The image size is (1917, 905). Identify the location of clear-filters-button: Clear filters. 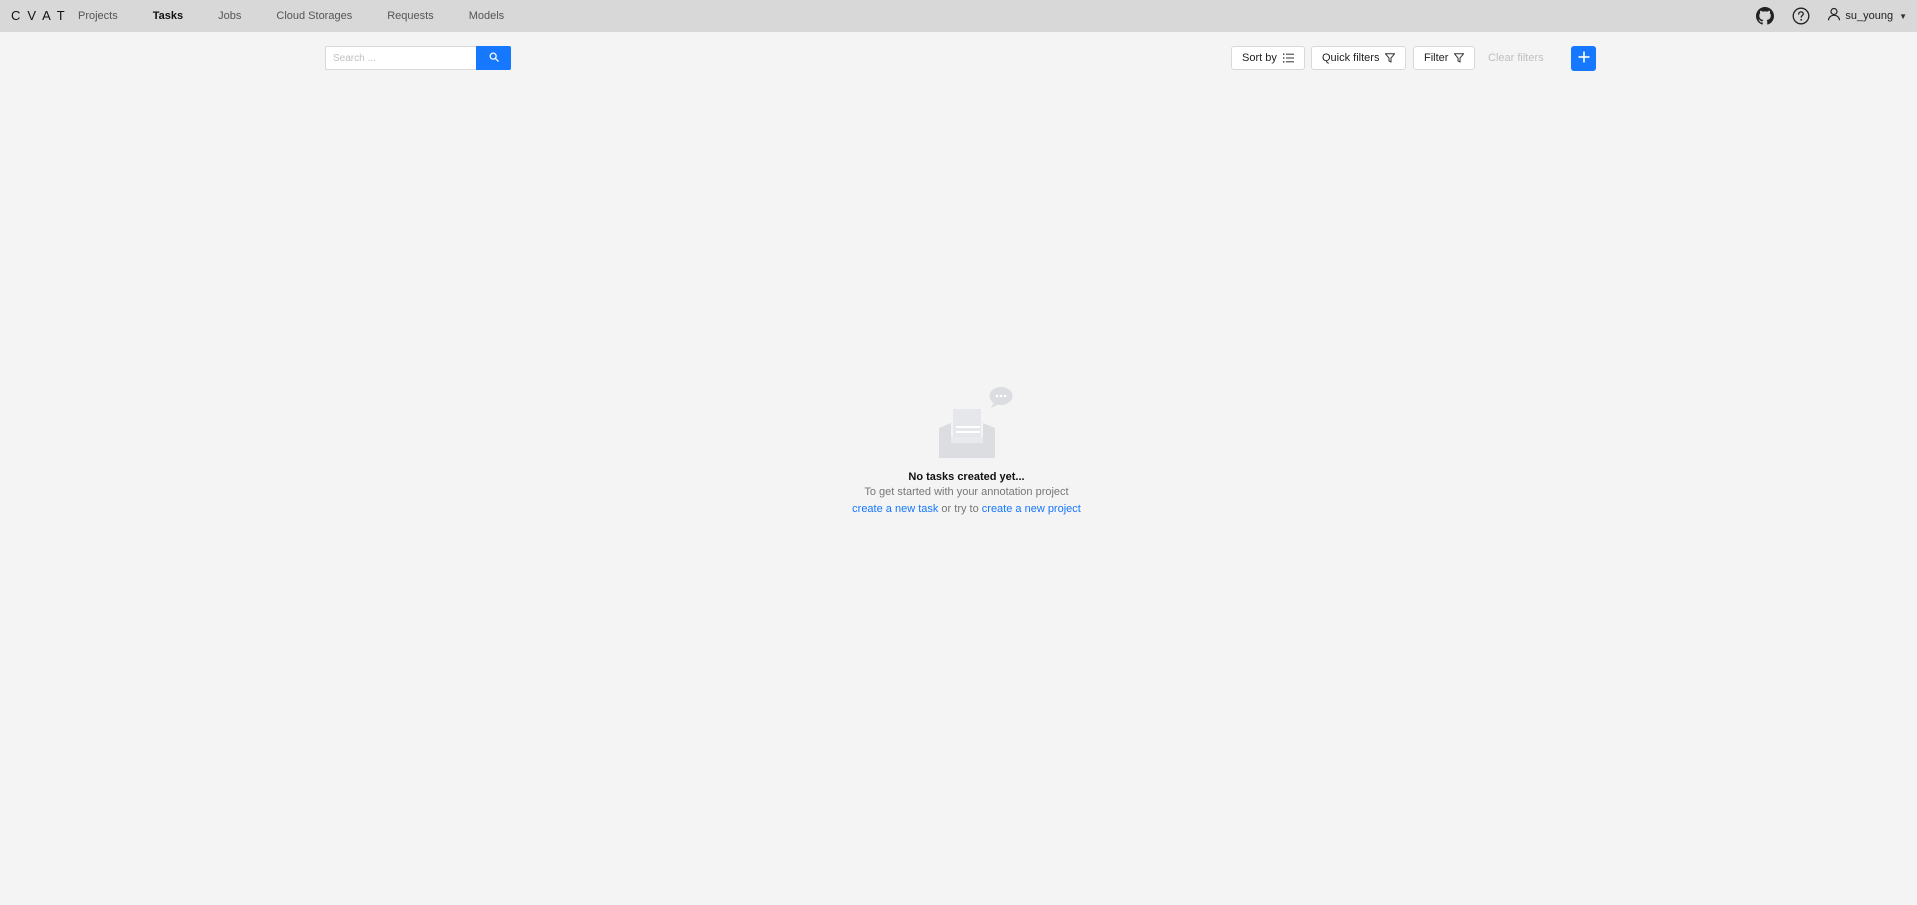
(1516, 58).